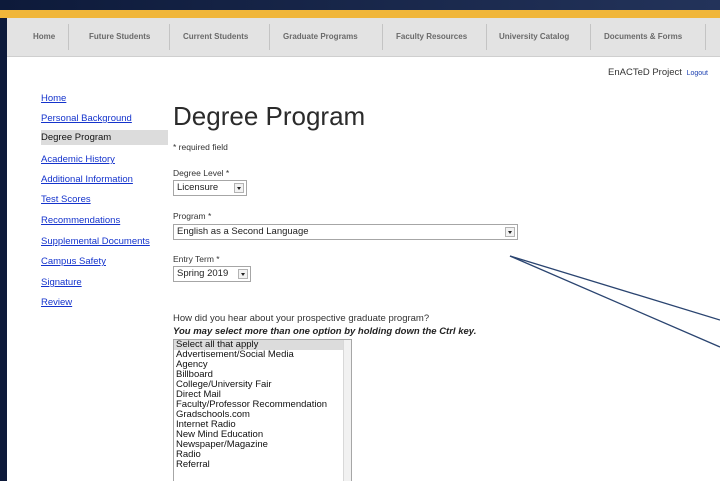 Image resolution: width=720 pixels, height=481 pixels. I want to click on sidebar-item-review: Review, so click(56, 302).